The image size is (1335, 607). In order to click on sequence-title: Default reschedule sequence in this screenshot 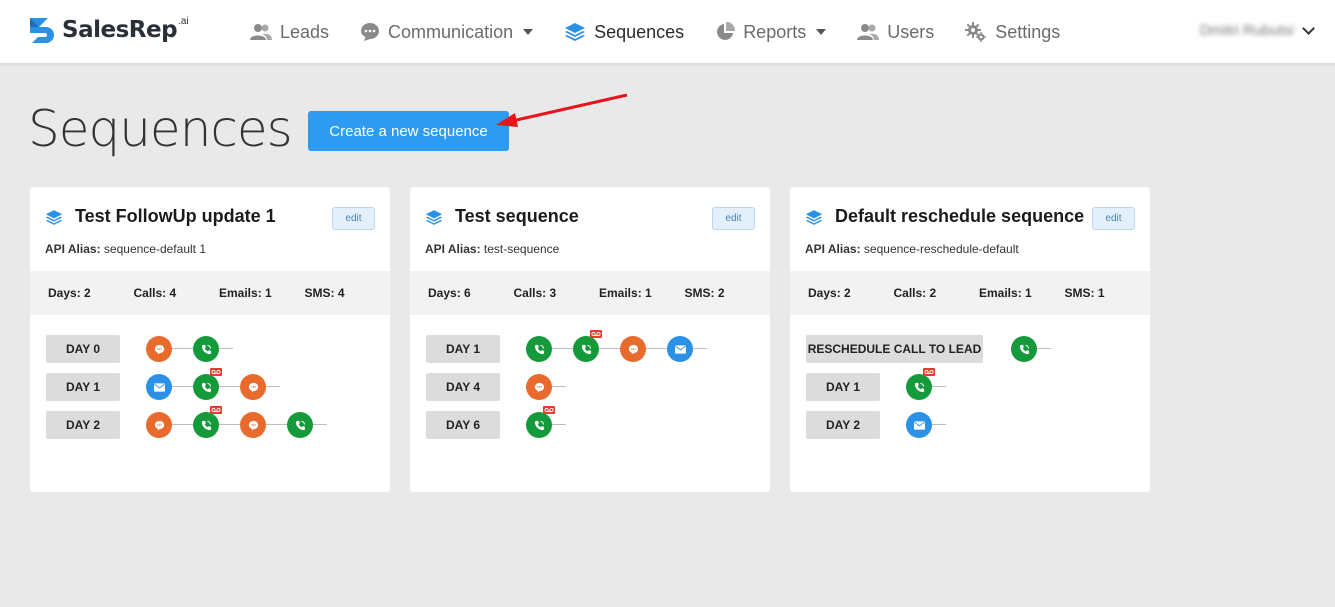, I will do `click(959, 216)`.